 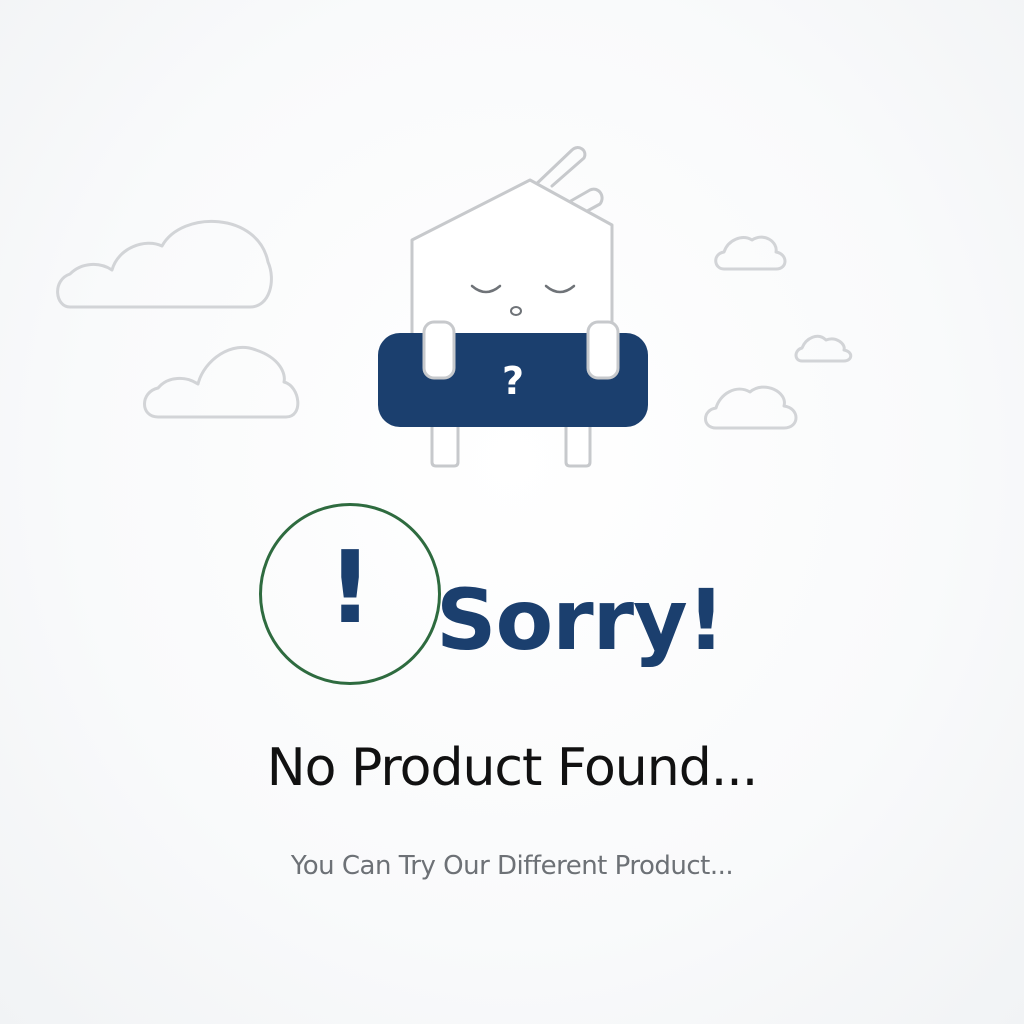 What do you see at coordinates (513, 381) in the screenshot?
I see `question-mark-icon: ?` at bounding box center [513, 381].